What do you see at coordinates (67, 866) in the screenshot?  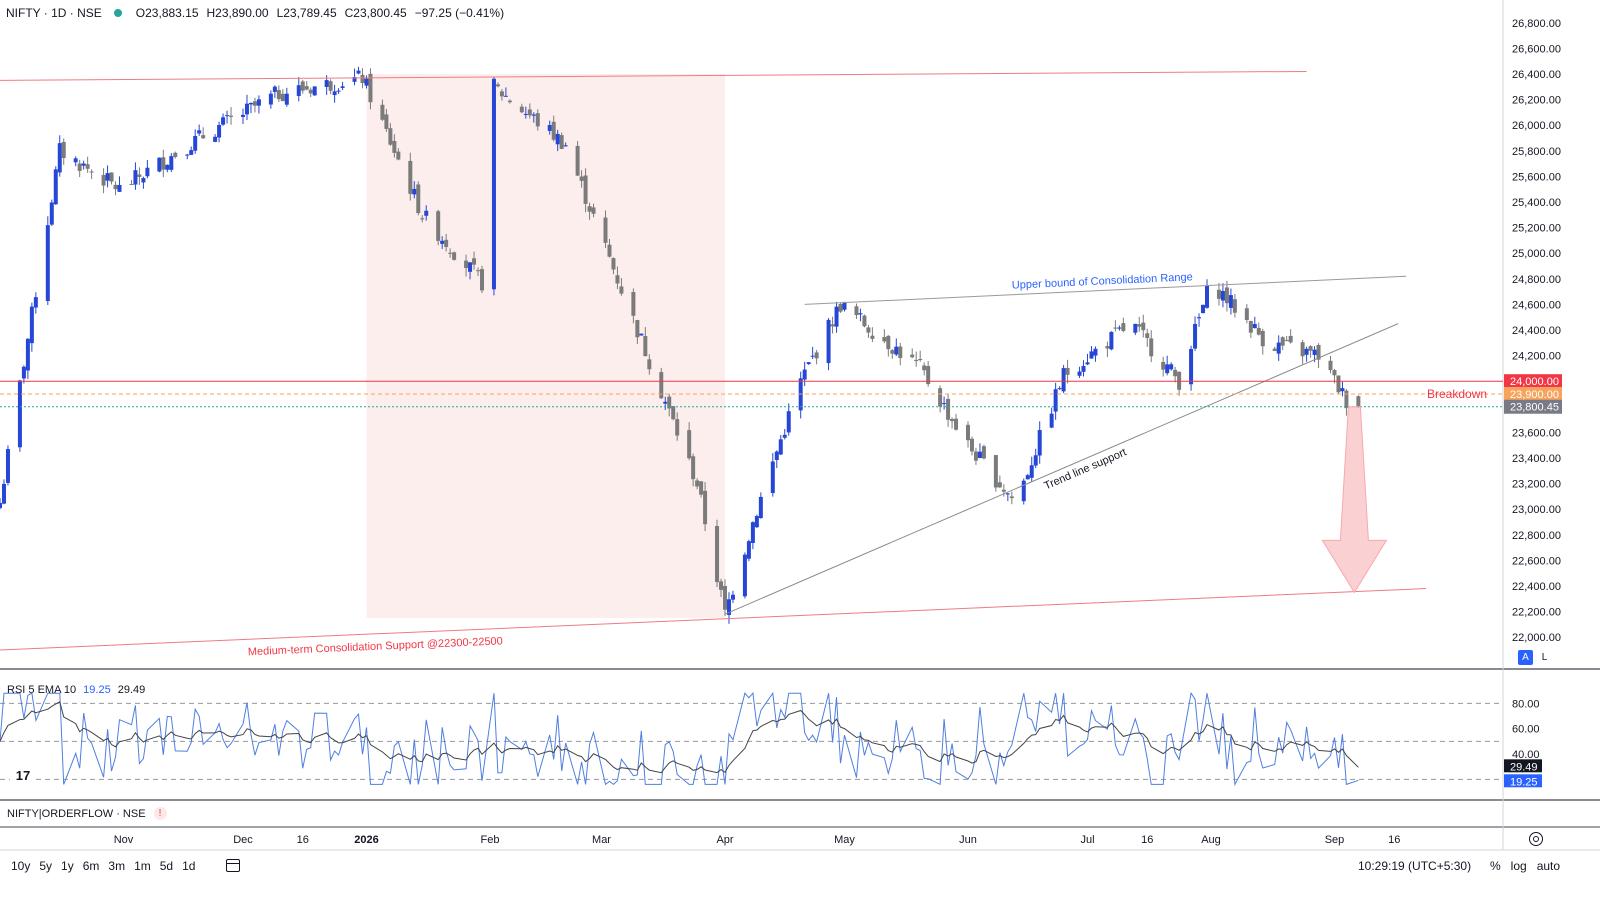 I see `range-1y: 1y` at bounding box center [67, 866].